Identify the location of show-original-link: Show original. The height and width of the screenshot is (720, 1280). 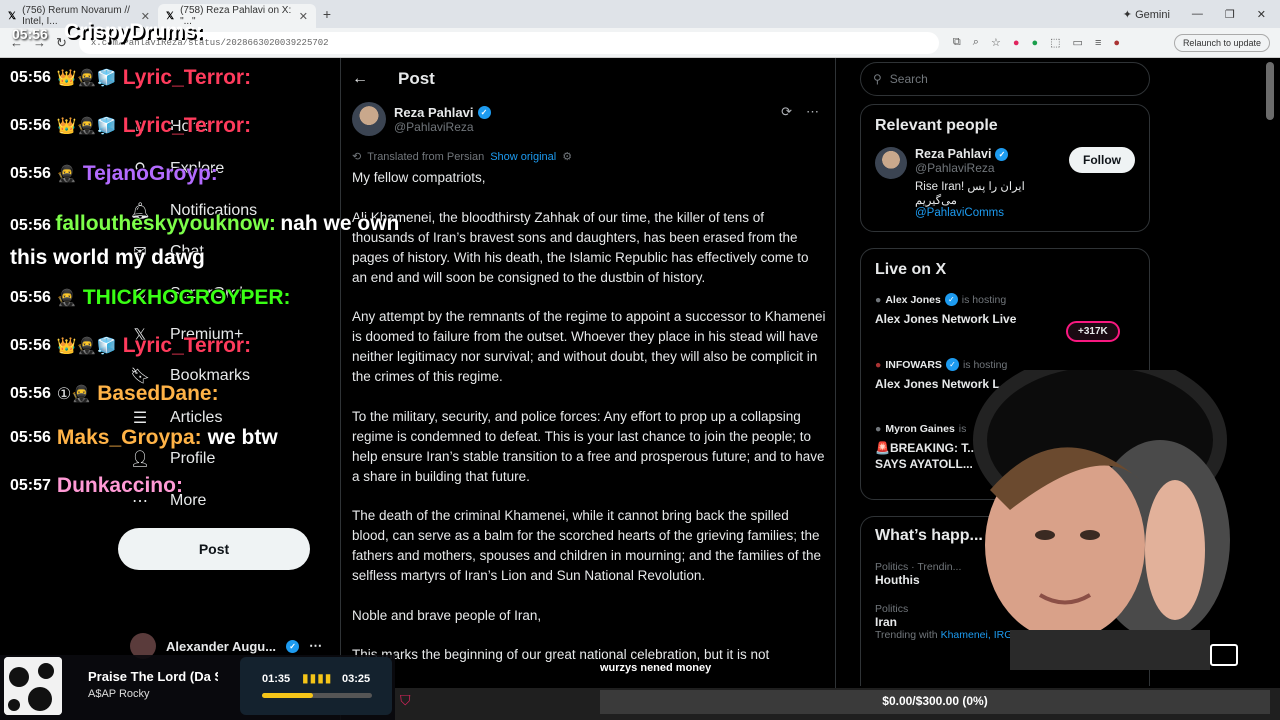
(523, 157).